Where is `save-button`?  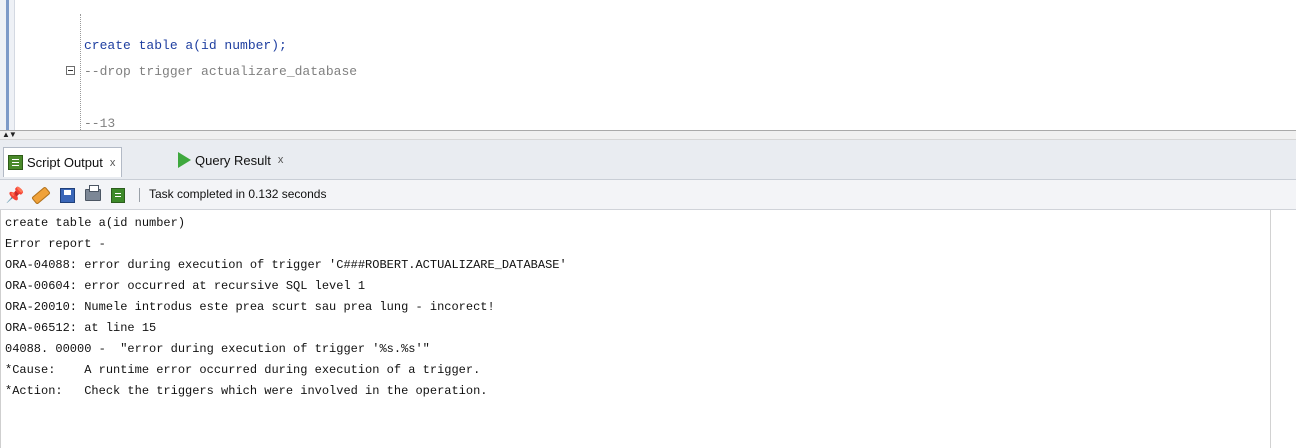
save-button is located at coordinates (67, 195).